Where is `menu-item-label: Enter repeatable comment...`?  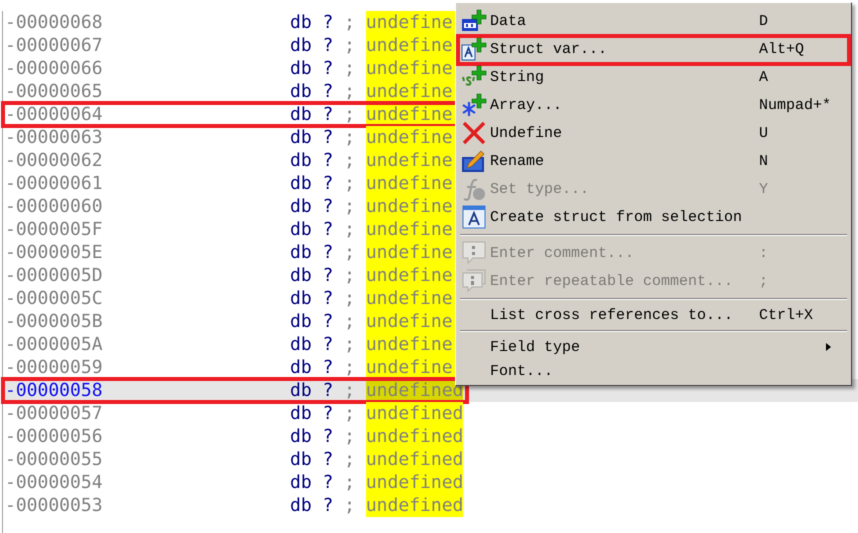
menu-item-label: Enter repeatable comment... is located at coordinates (612, 281).